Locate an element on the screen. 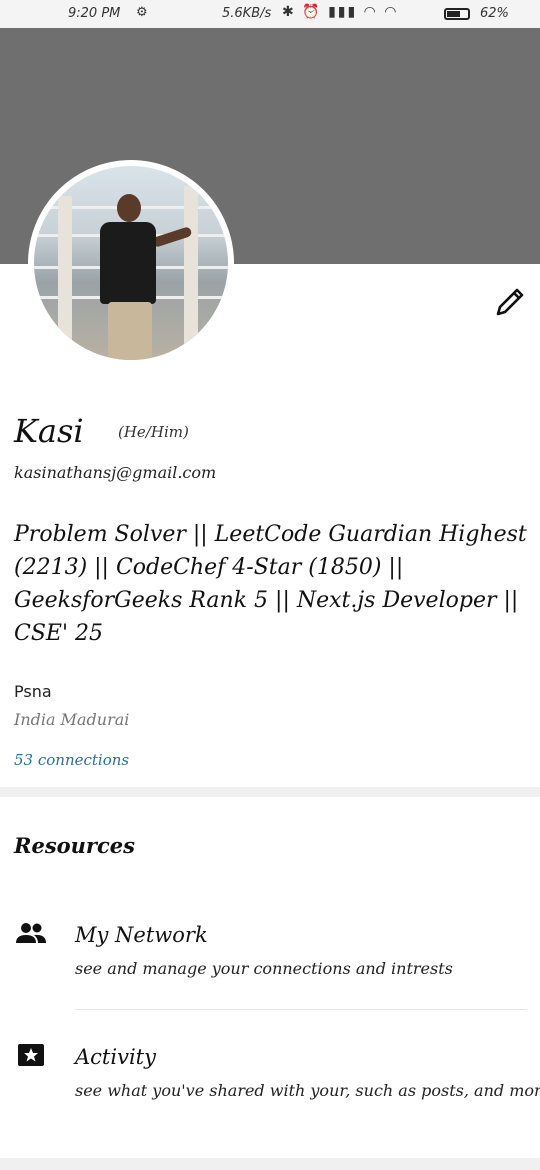 Image resolution: width=540 pixels, height=1170 pixels. profile-location: India Madurai is located at coordinates (72, 719).